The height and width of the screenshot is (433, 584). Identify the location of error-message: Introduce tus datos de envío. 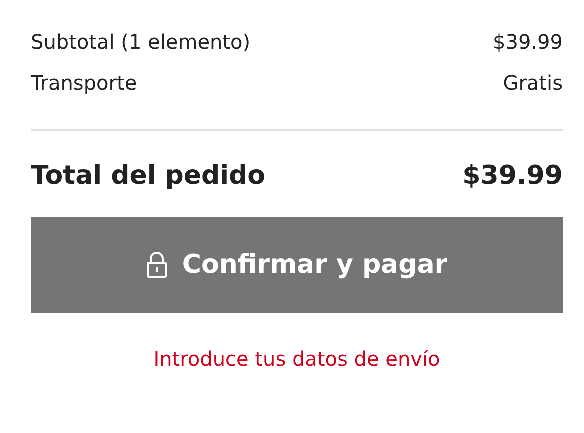
(297, 359).